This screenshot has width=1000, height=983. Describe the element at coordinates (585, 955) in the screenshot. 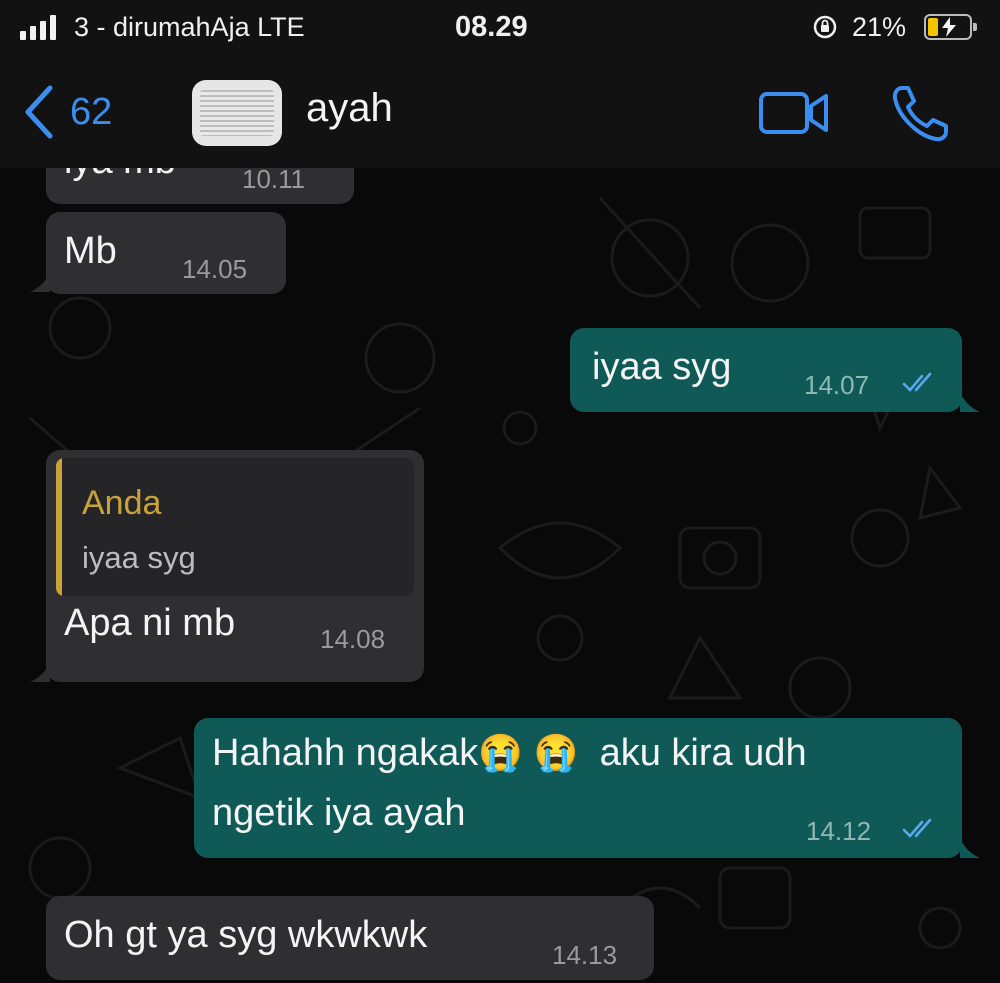

I see `message-time: 14.13` at that location.